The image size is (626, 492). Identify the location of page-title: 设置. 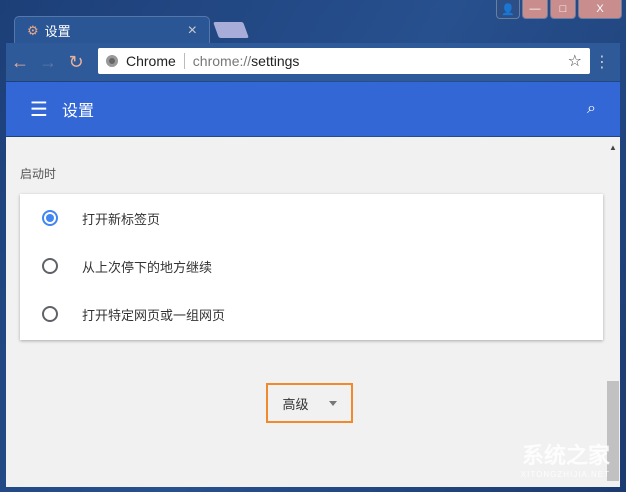
(77, 111).